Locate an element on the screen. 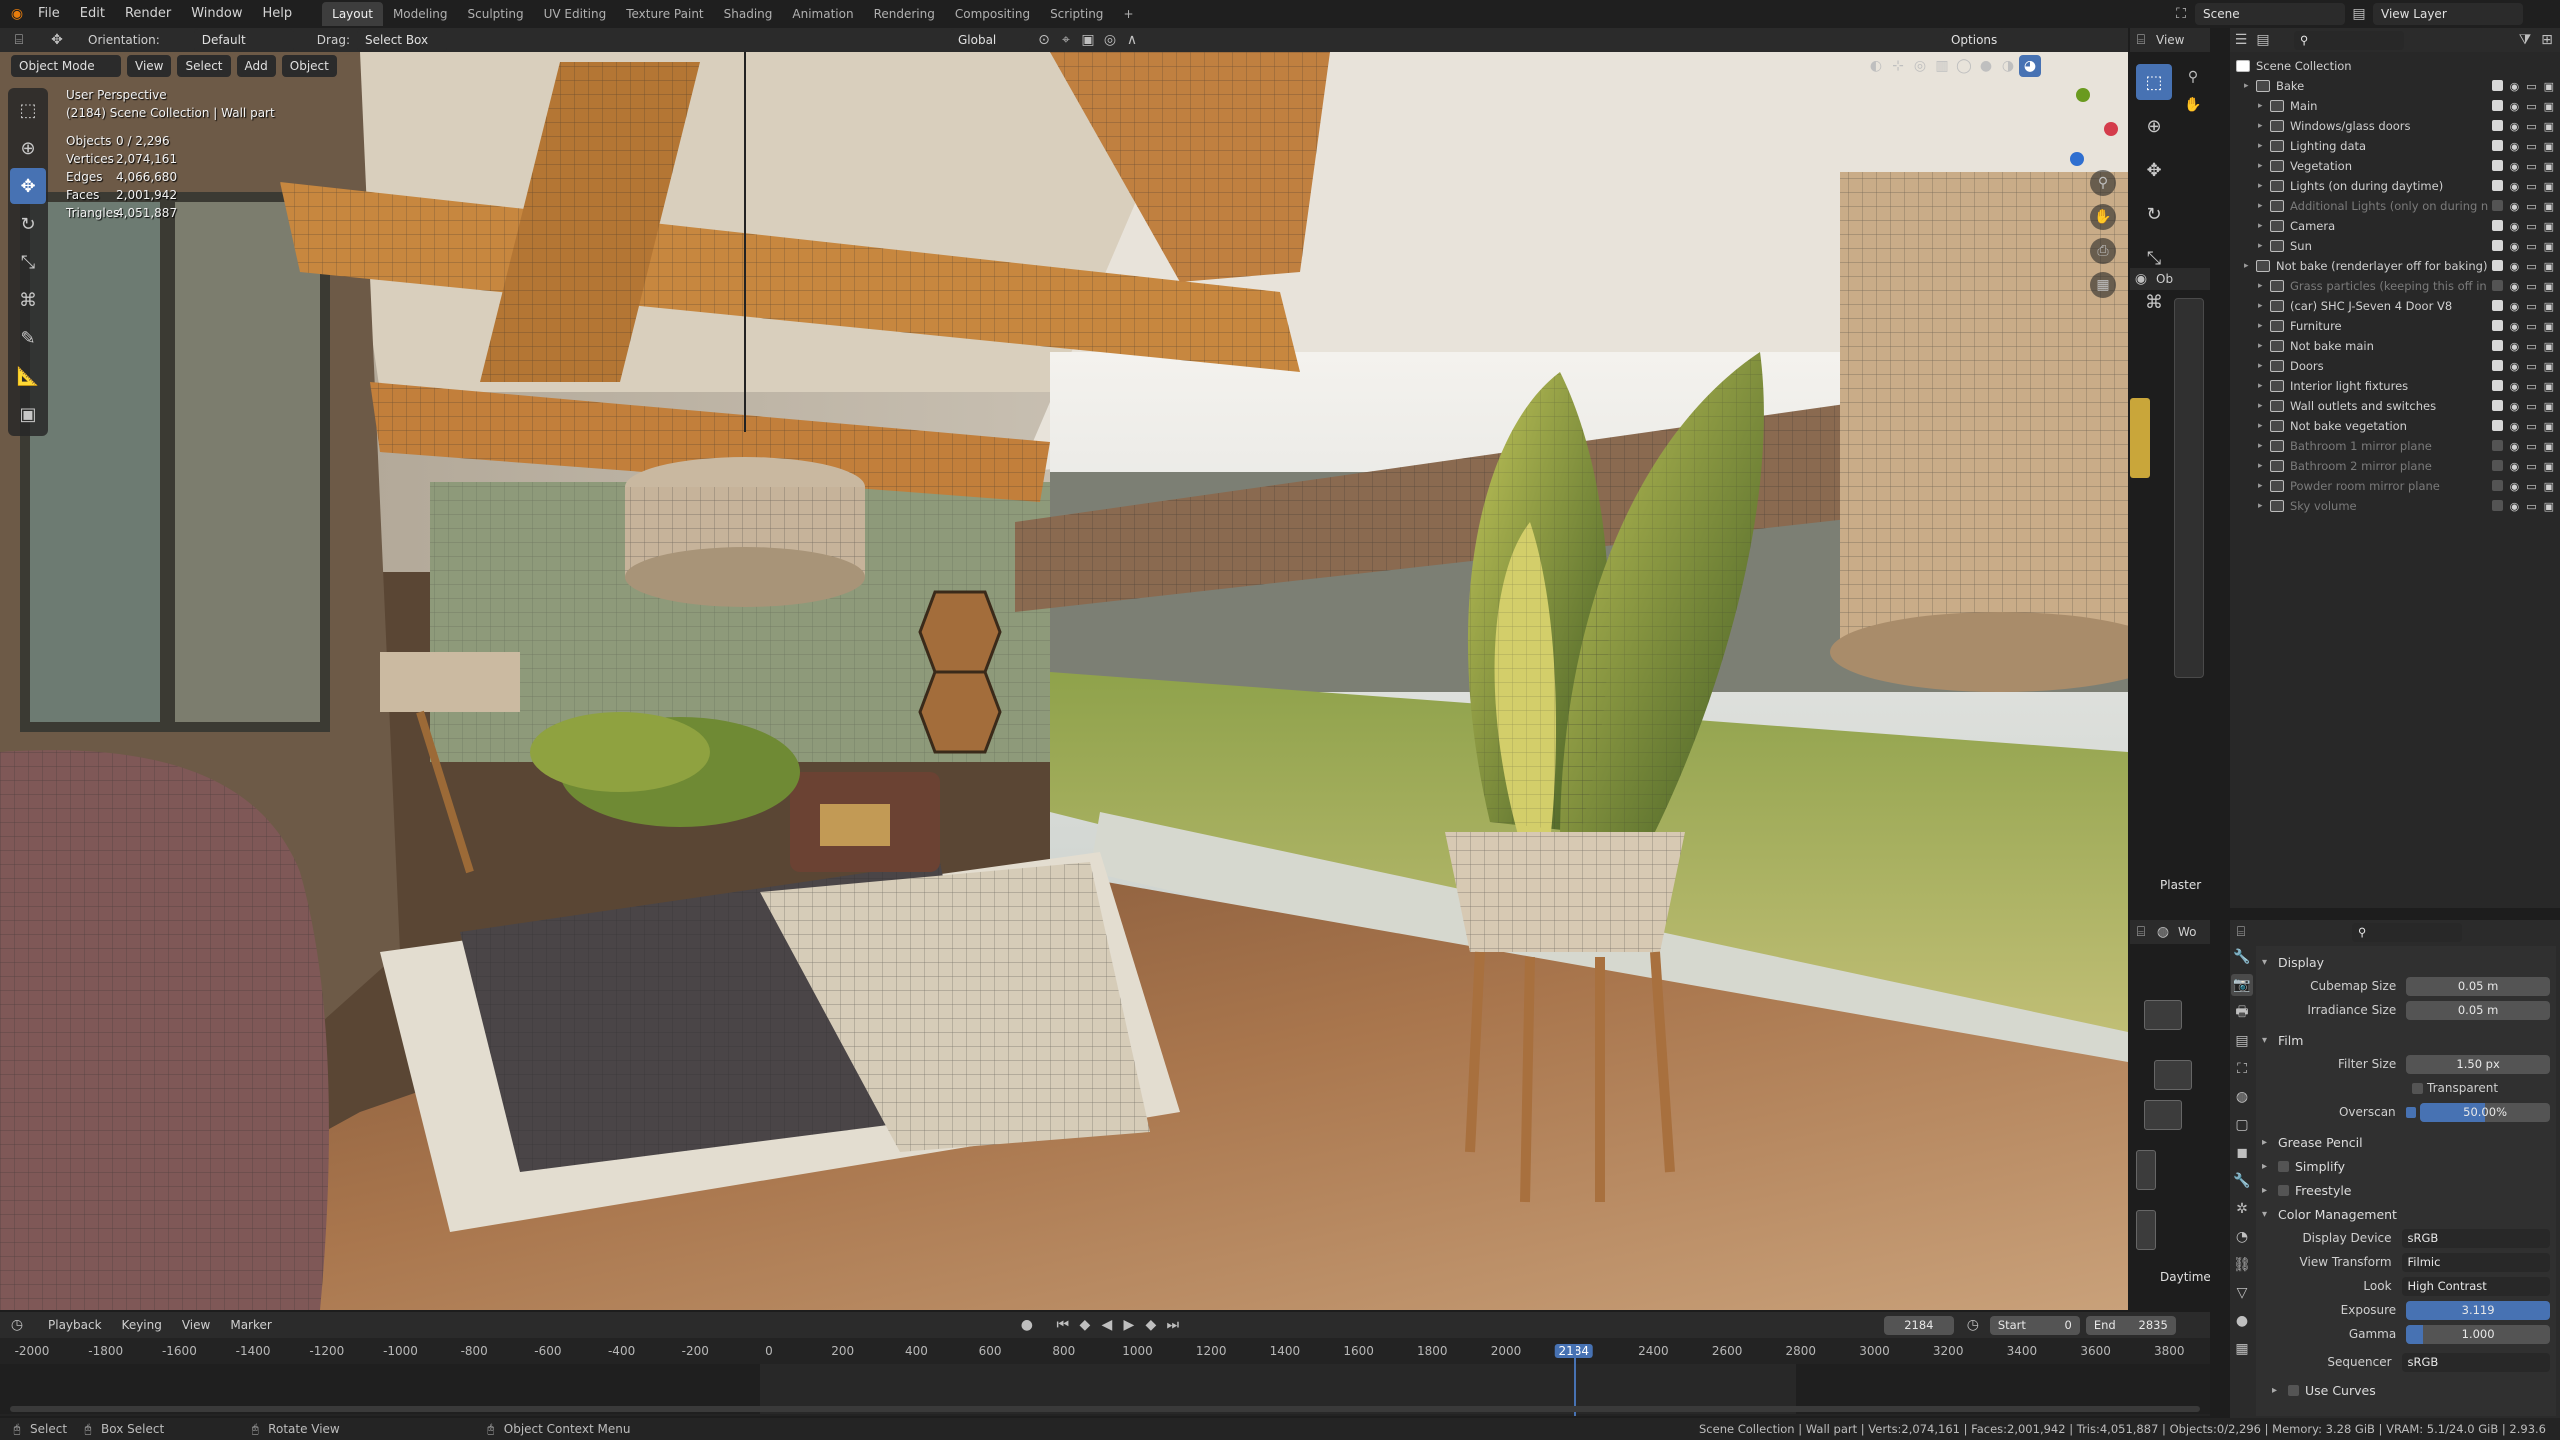 This screenshot has width=2560, height=1440. physics-tab-icon: ◔ is located at coordinates (2242, 1237).